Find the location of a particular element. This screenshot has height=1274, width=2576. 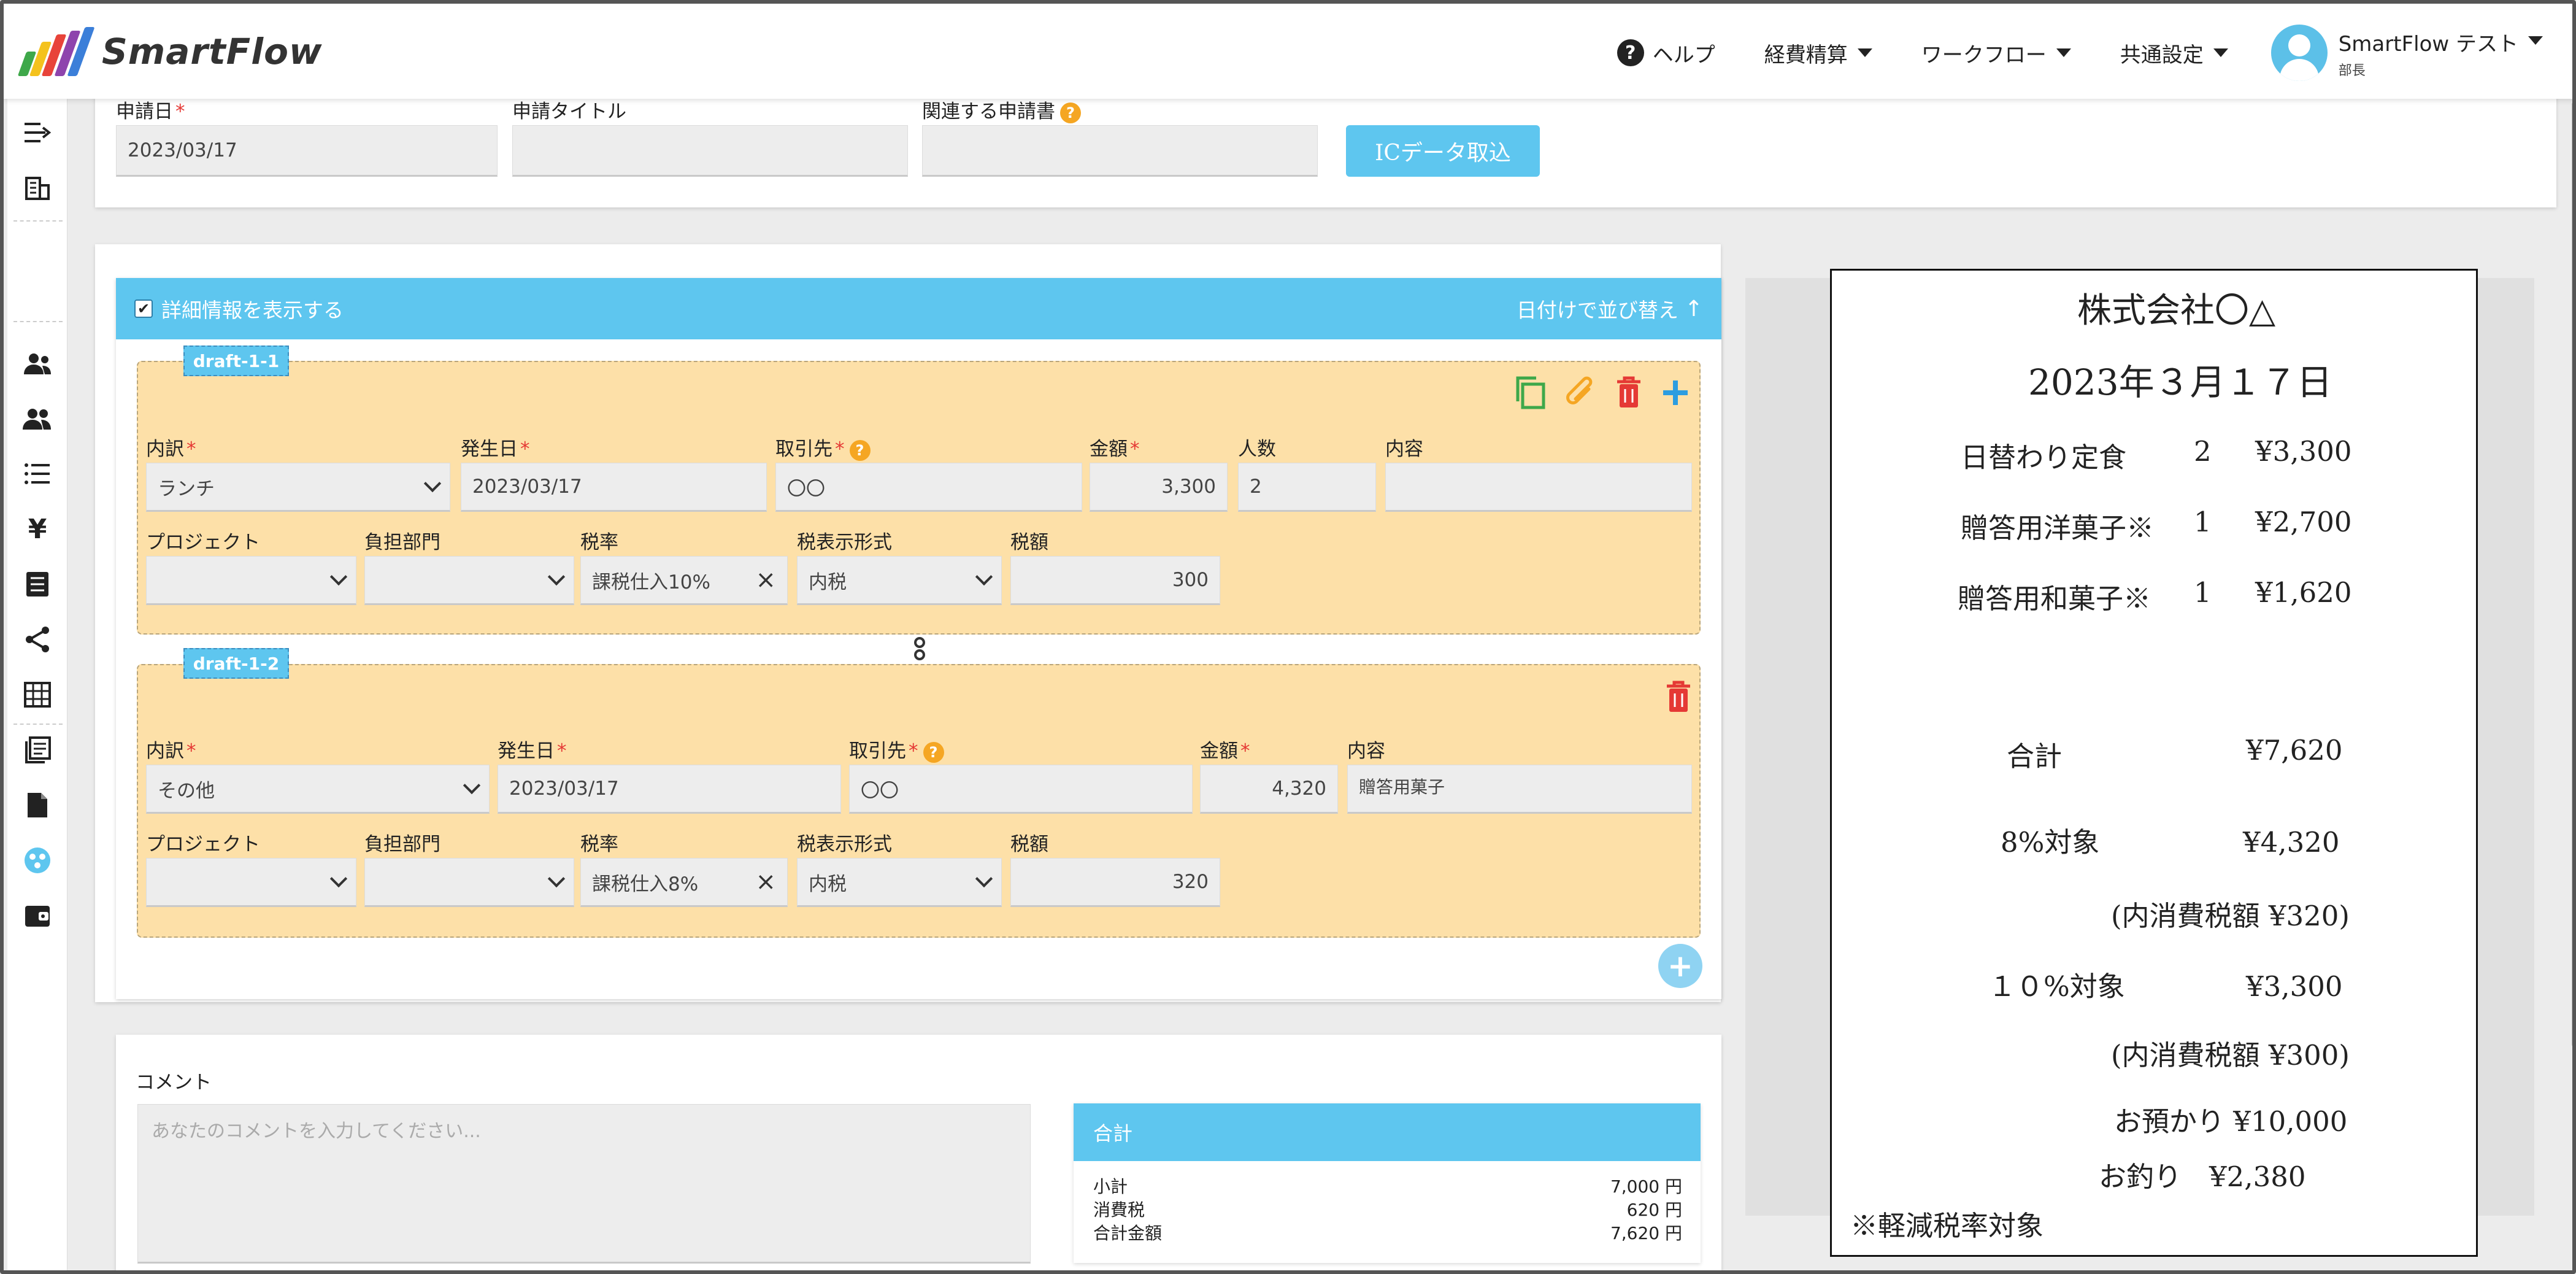

ic-data-import-button: ICデータ取込 is located at coordinates (1443, 151).